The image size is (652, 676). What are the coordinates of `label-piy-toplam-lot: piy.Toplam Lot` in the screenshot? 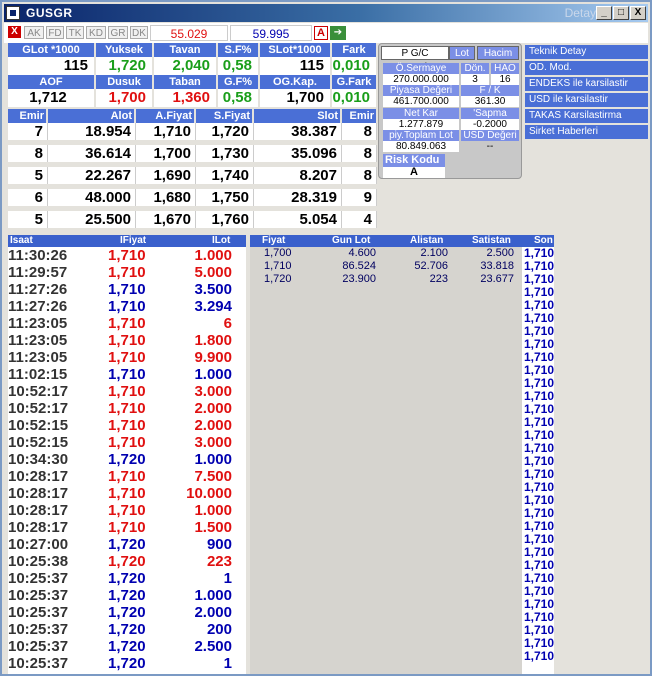 It's located at (421, 135).